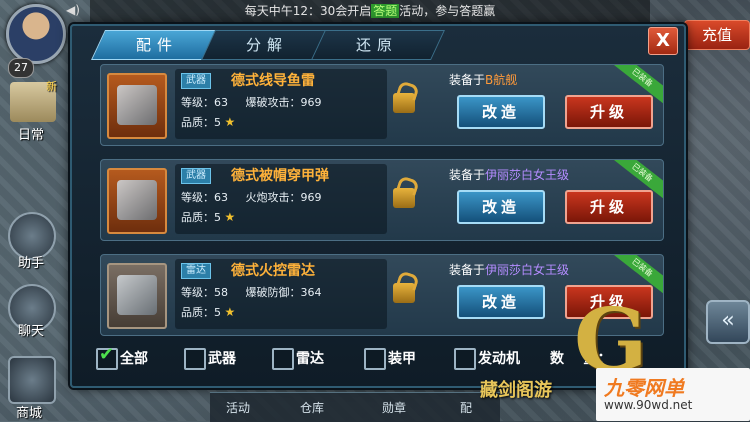 The image size is (750, 422). Describe the element at coordinates (31, 263) in the screenshot. I see `helper-label: 助手` at that location.